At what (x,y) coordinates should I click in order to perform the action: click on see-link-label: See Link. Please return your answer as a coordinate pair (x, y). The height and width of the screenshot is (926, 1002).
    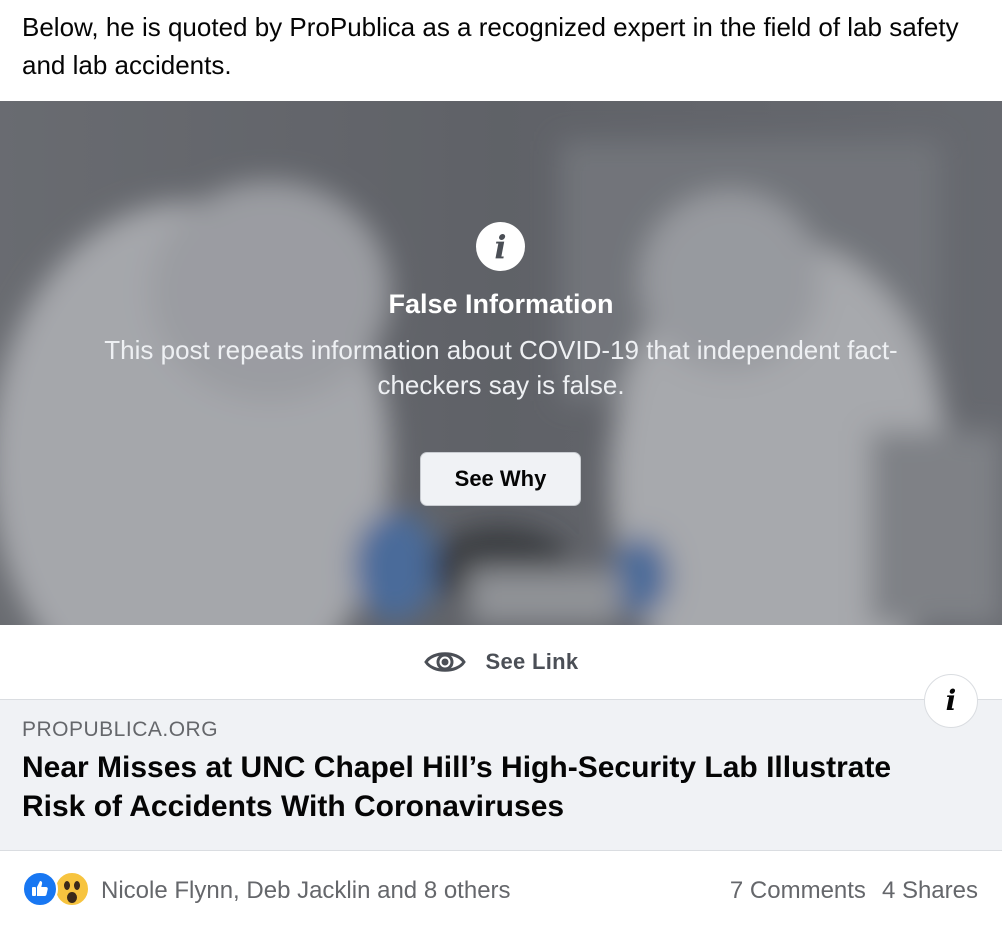
    Looking at the image, I should click on (532, 661).